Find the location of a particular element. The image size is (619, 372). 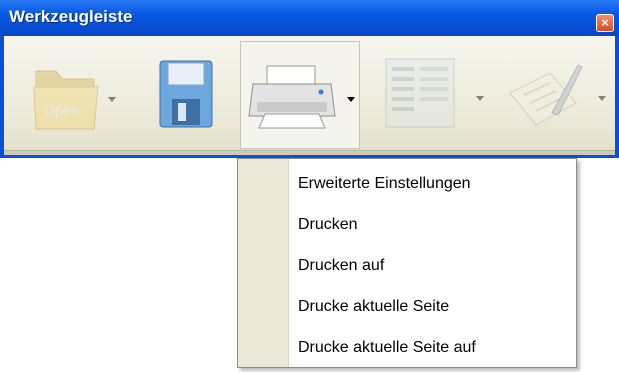

window-titlebar: Werkzeugleiste × is located at coordinates (309, 18).